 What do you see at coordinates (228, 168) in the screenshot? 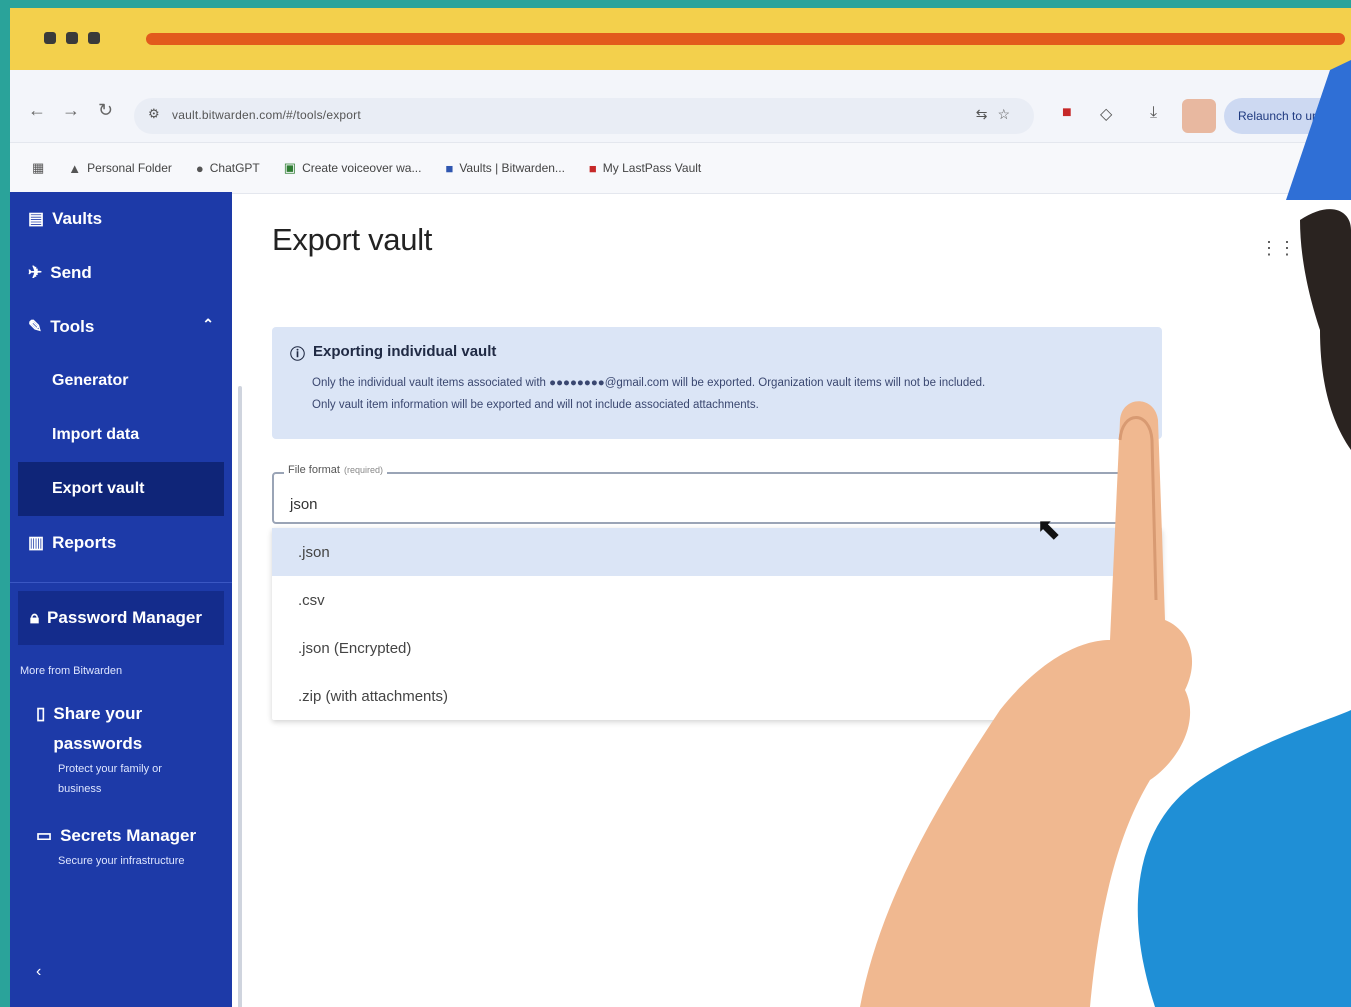
I see `bookmark-item: ● ChatGPT` at bounding box center [228, 168].